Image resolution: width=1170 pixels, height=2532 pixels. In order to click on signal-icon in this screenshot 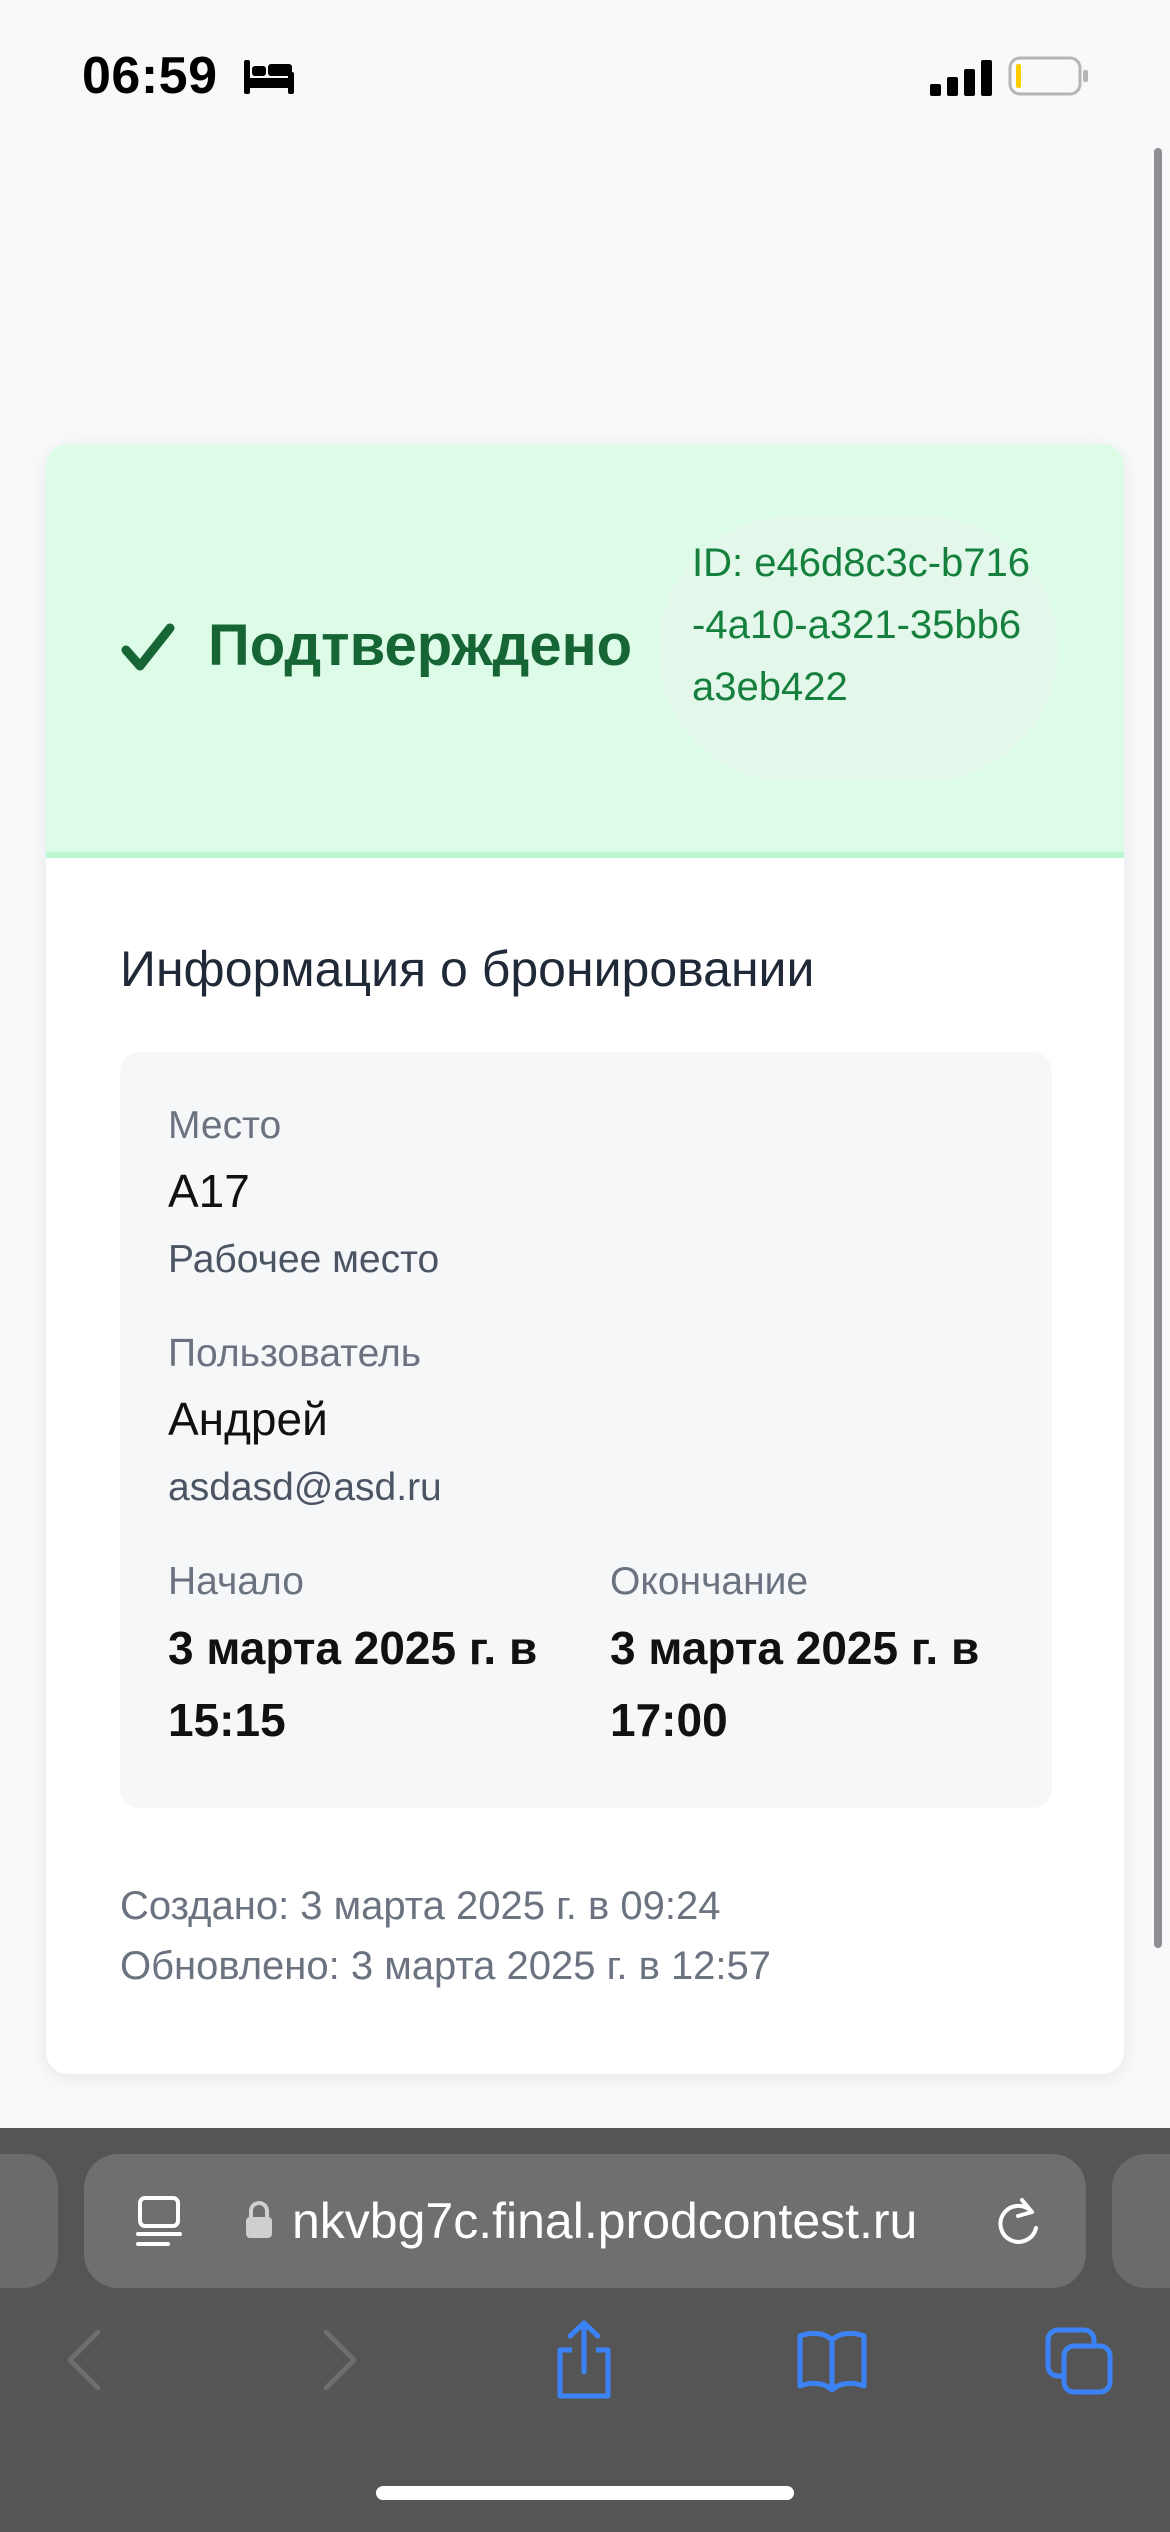, I will do `click(961, 78)`.